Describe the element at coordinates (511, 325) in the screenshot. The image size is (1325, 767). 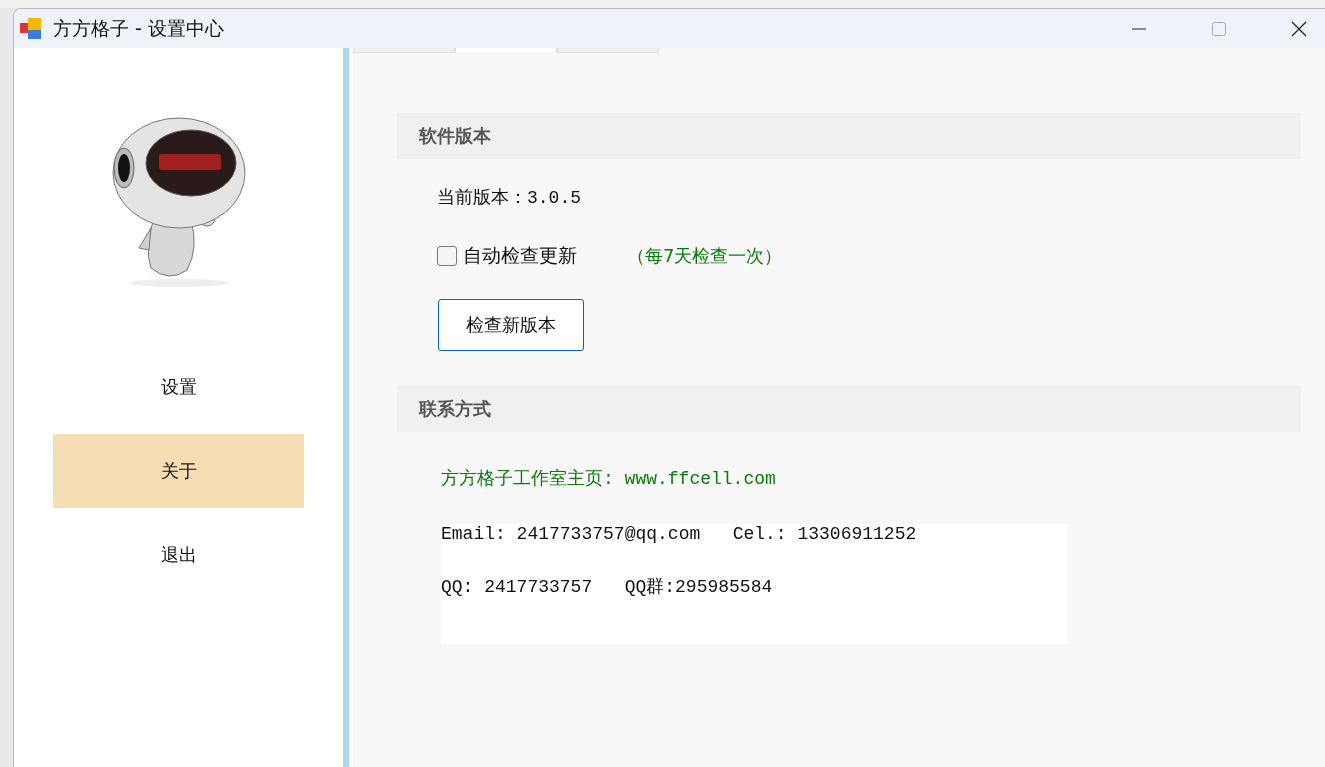
I see `check-update-button: 检查新版本` at that location.